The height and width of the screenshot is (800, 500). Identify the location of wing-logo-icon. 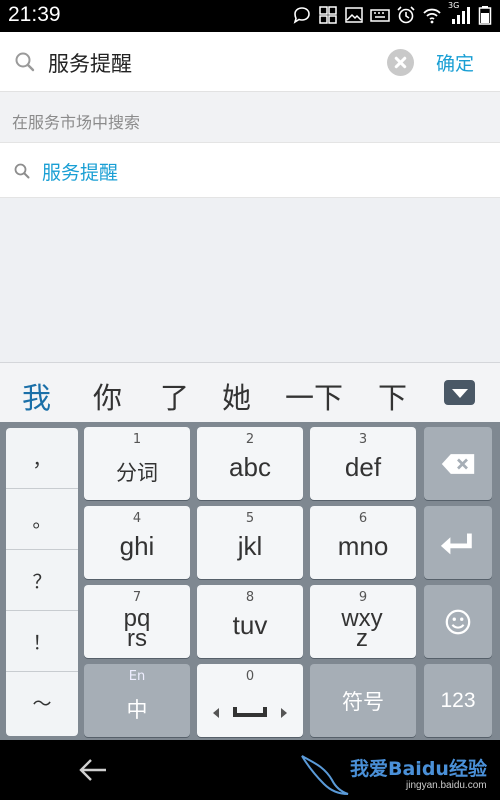
(325, 775).